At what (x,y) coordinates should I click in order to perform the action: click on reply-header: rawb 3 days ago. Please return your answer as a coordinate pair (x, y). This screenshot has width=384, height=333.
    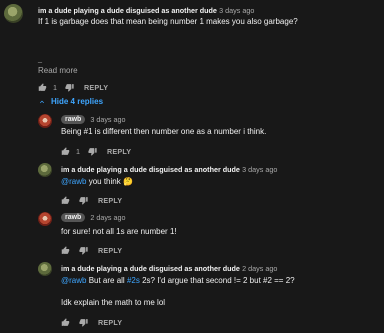
    Looking at the image, I should click on (93, 119).